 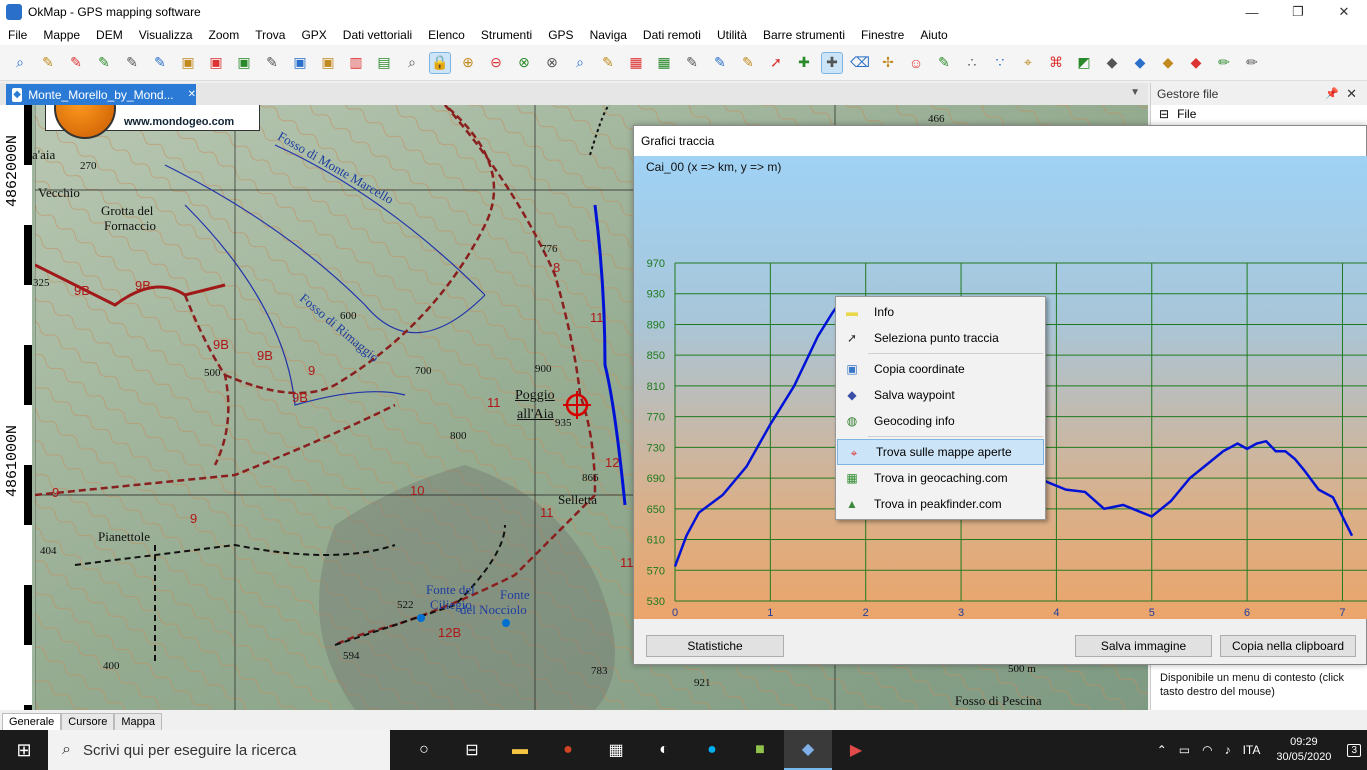 I want to click on menu-naviga: Naviga, so click(x=608, y=35).